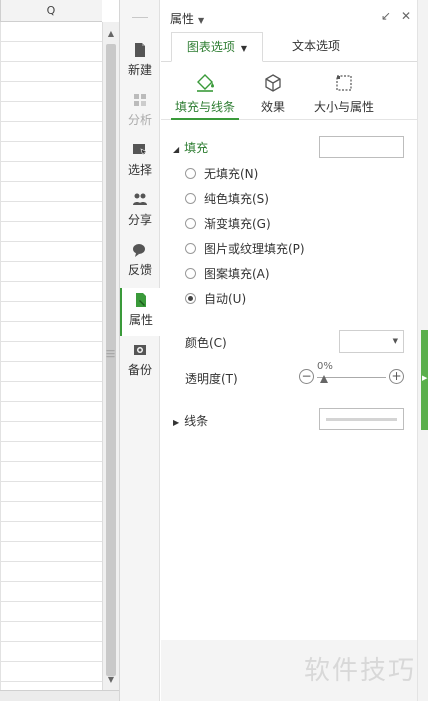 Image resolution: width=428 pixels, height=701 pixels. What do you see at coordinates (325, 366) in the screenshot?
I see `transparency-value: 0%` at bounding box center [325, 366].